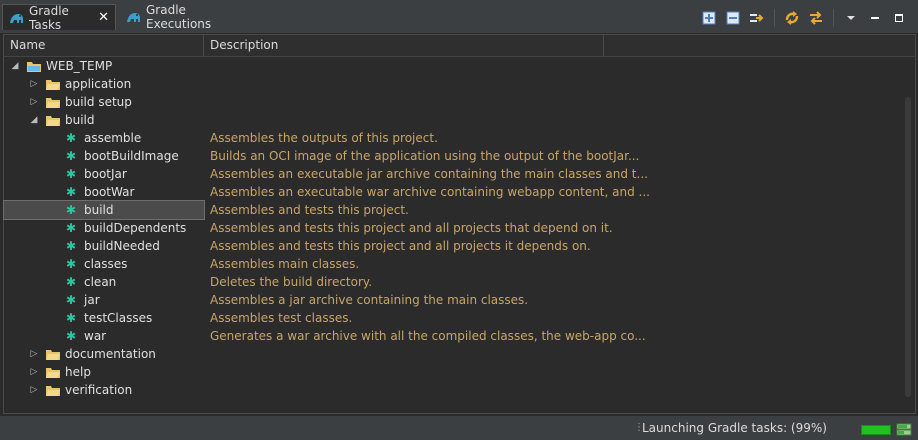  I want to click on task-name: bootBuildImage, so click(131, 156).